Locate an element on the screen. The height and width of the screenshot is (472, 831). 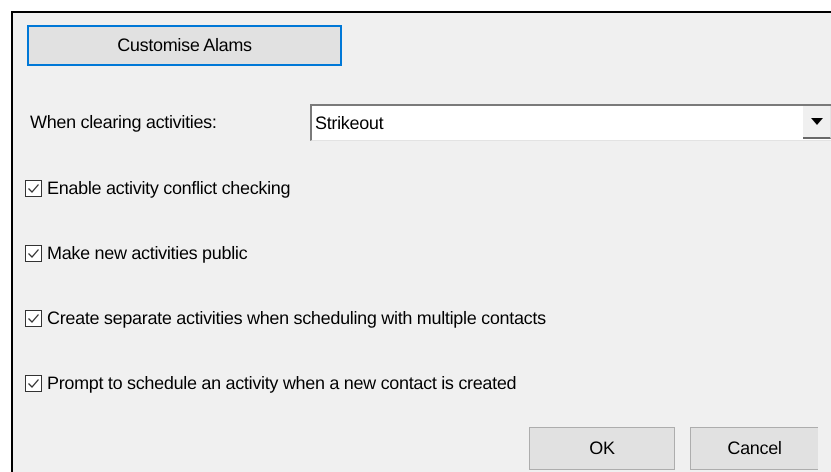
option-label: Make new activities public is located at coordinates (147, 253).